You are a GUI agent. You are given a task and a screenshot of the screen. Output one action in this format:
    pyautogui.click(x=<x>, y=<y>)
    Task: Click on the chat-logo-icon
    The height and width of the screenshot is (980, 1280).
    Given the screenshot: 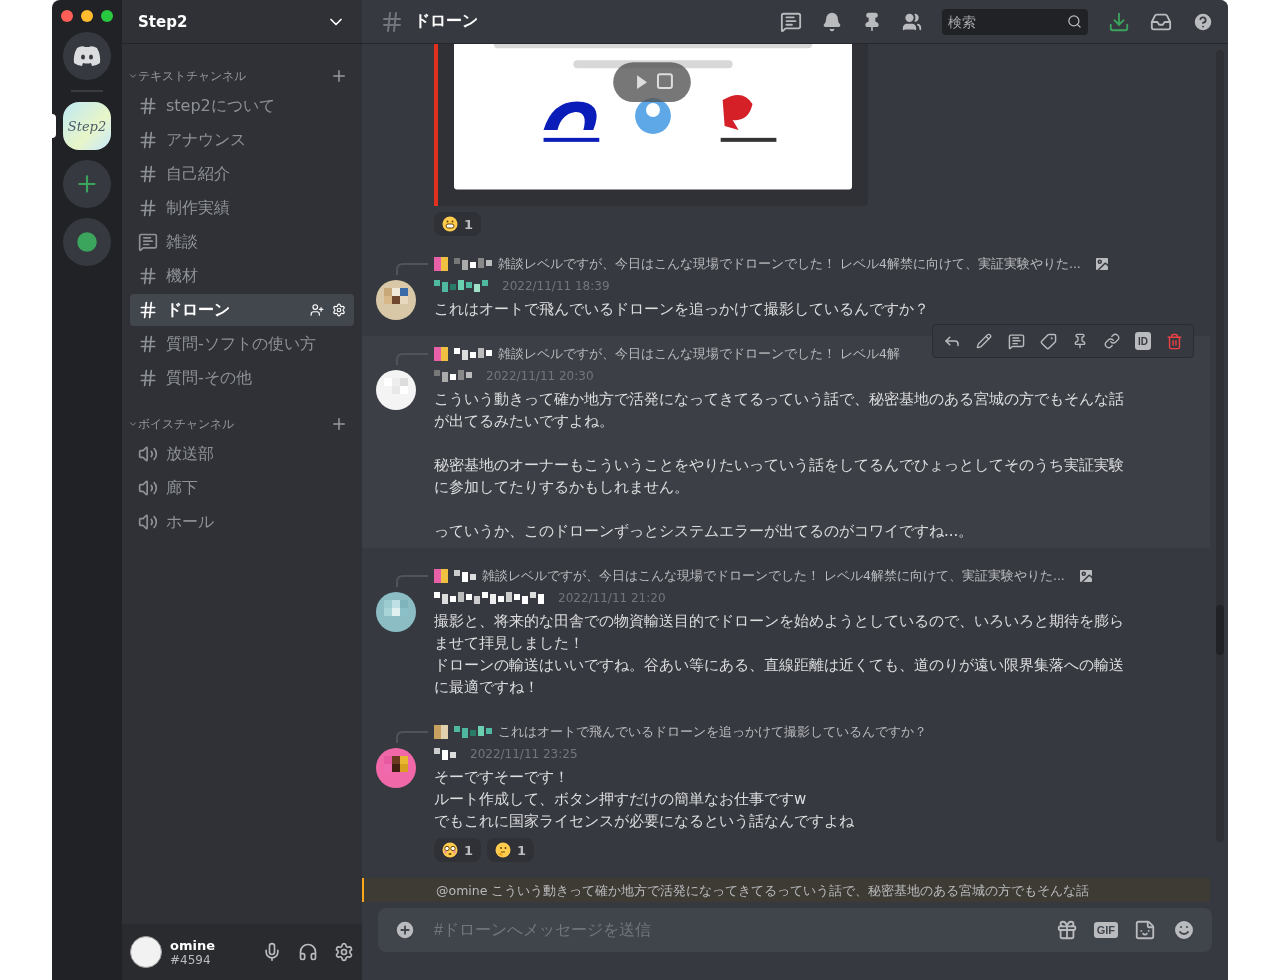 What is the action you would take?
    pyautogui.click(x=87, y=56)
    